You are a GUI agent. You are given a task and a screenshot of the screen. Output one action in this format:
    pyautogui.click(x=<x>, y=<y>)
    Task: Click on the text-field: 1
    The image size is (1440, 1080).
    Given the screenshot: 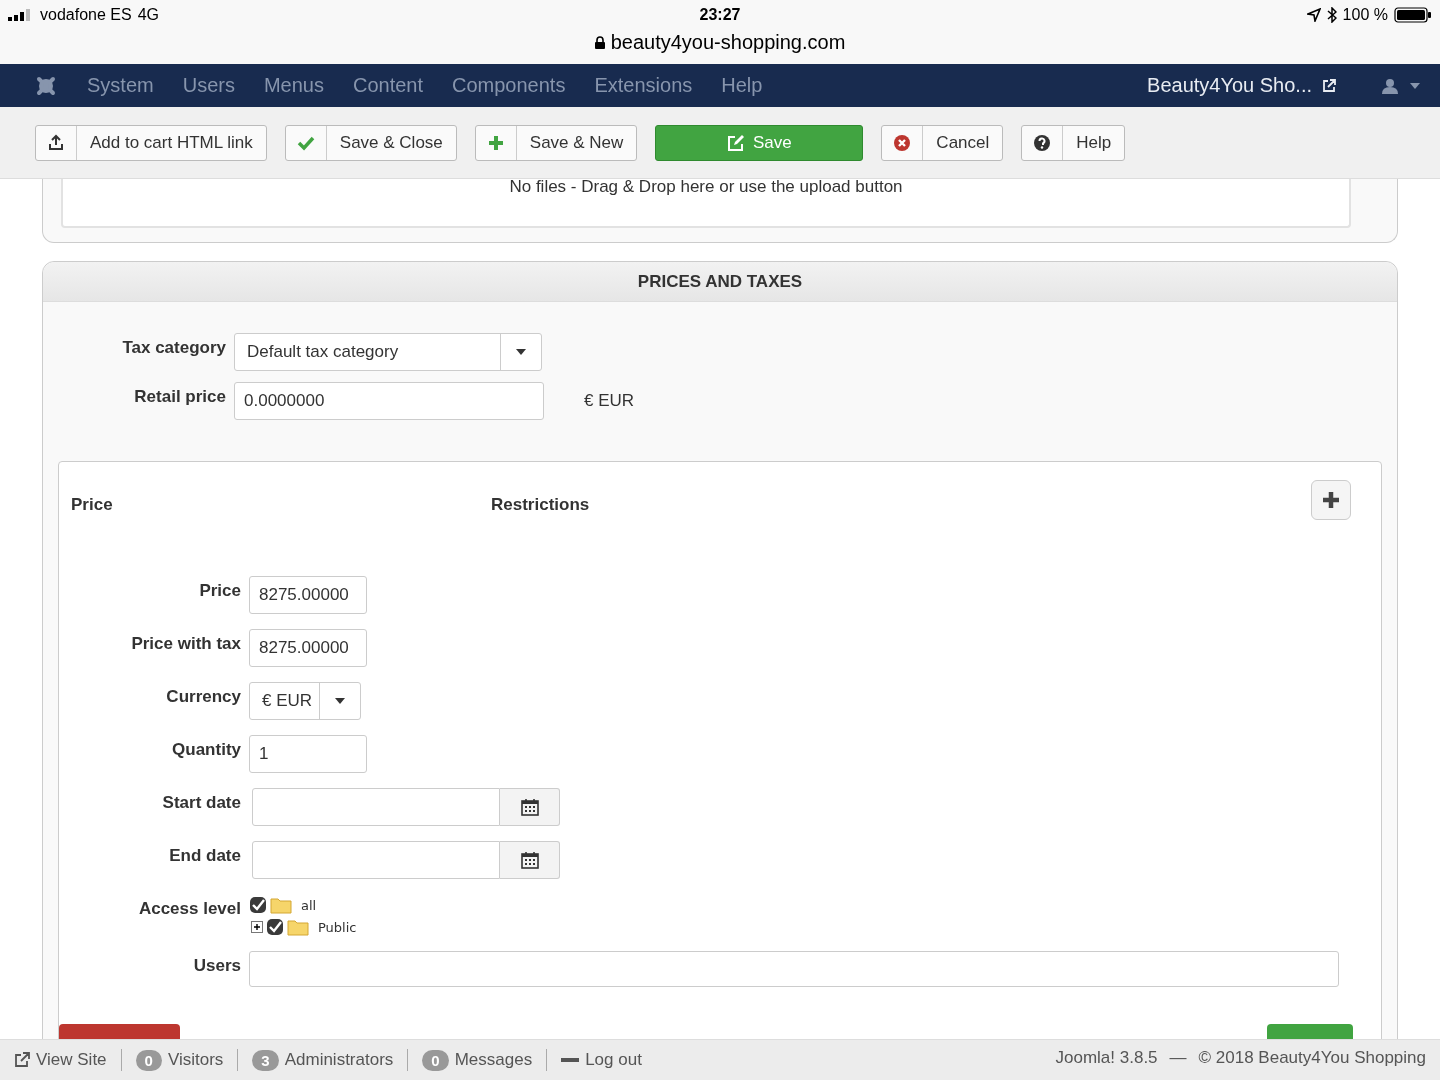 What is the action you would take?
    pyautogui.click(x=308, y=754)
    